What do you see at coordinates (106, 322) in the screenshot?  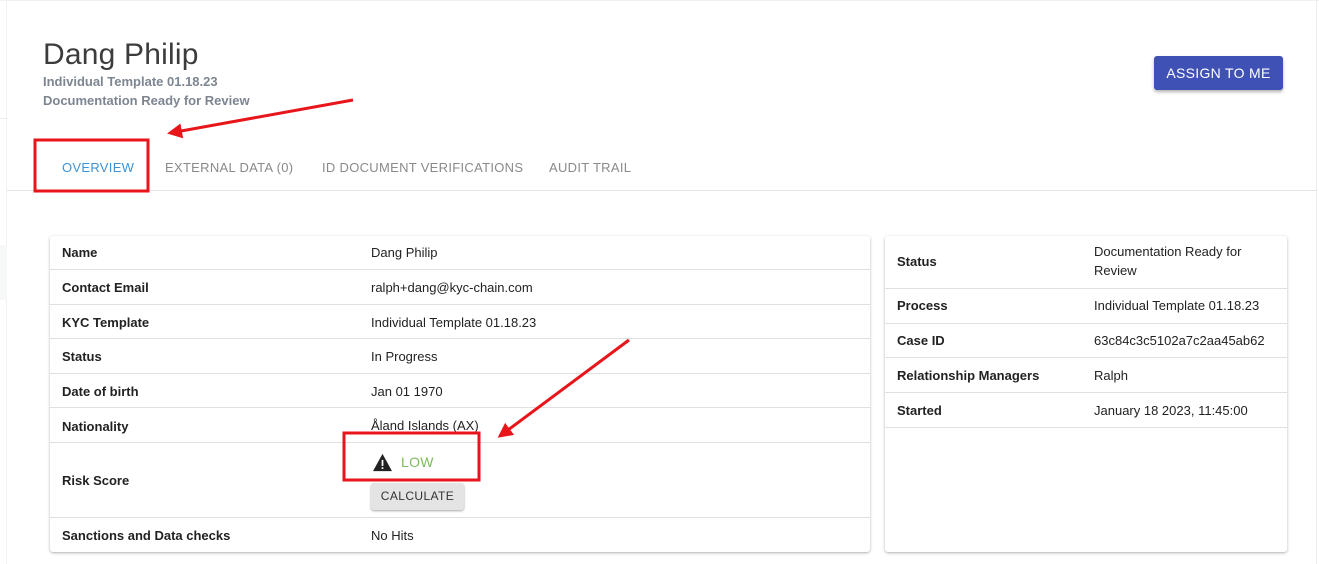 I see `detail-label: KYC Template` at bounding box center [106, 322].